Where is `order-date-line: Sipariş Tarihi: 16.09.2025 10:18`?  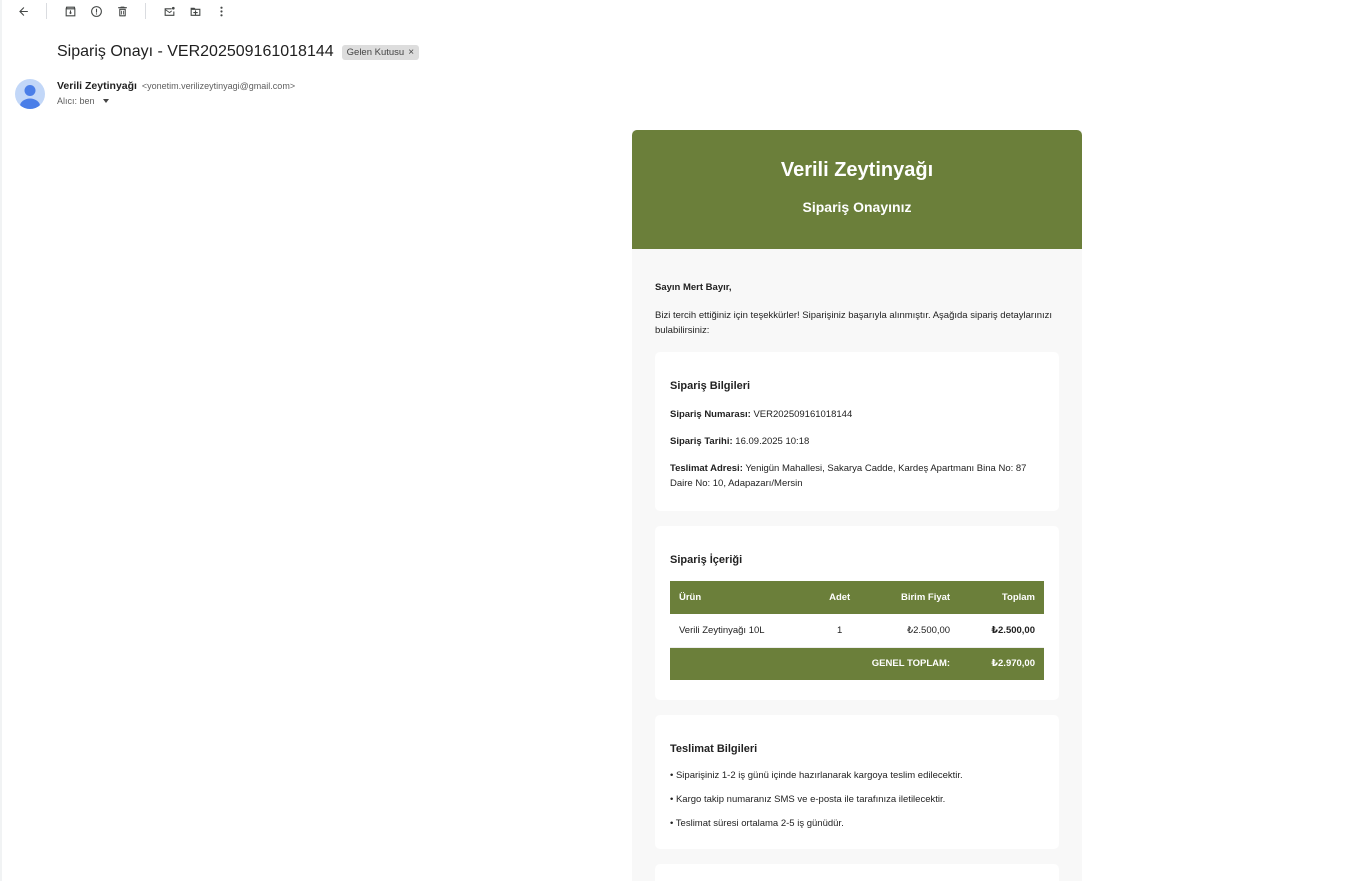
order-date-line: Sipariş Tarihi: 16.09.2025 10:18 is located at coordinates (857, 441).